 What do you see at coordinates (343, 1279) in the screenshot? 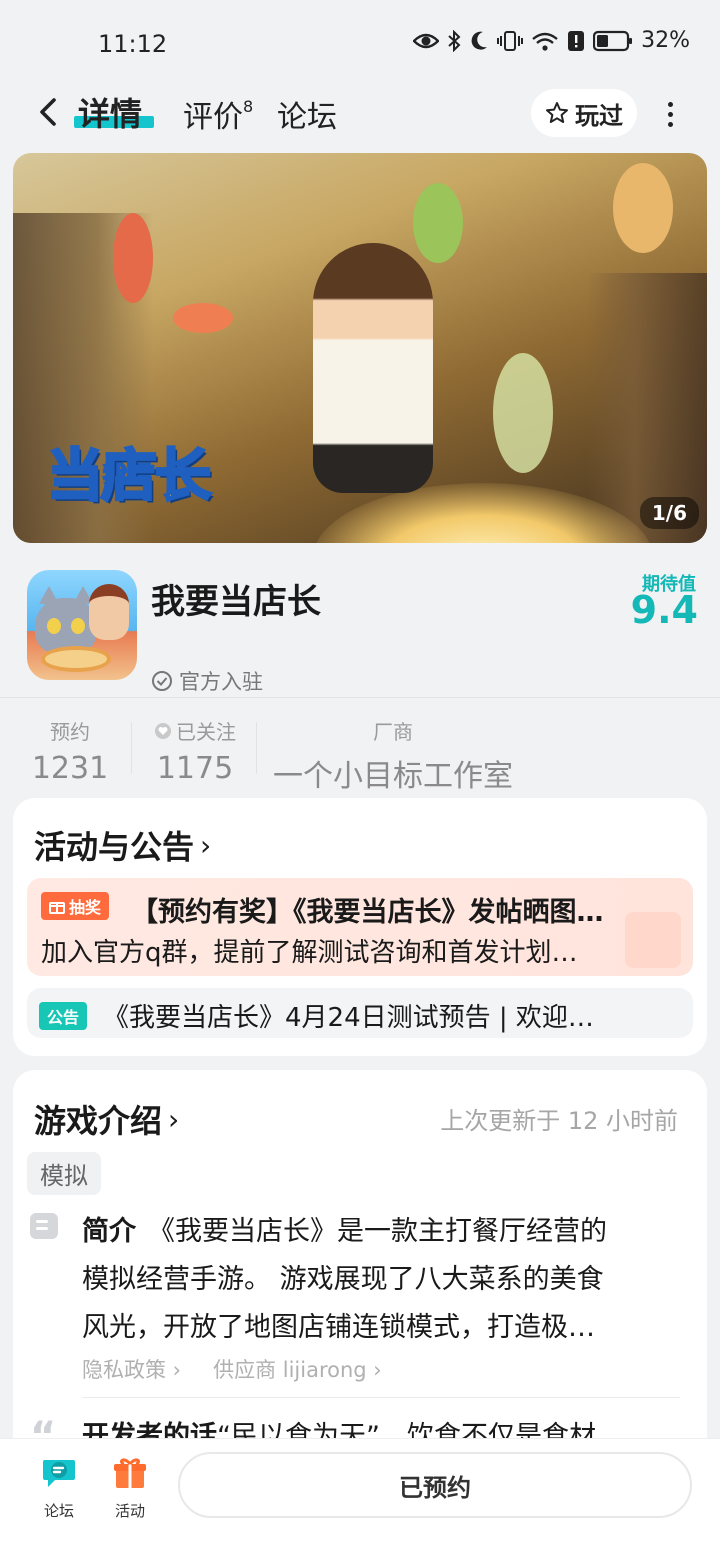
I see `summary-line: 模拟经营手游。 游戏展现了八大菜系的美食` at bounding box center [343, 1279].